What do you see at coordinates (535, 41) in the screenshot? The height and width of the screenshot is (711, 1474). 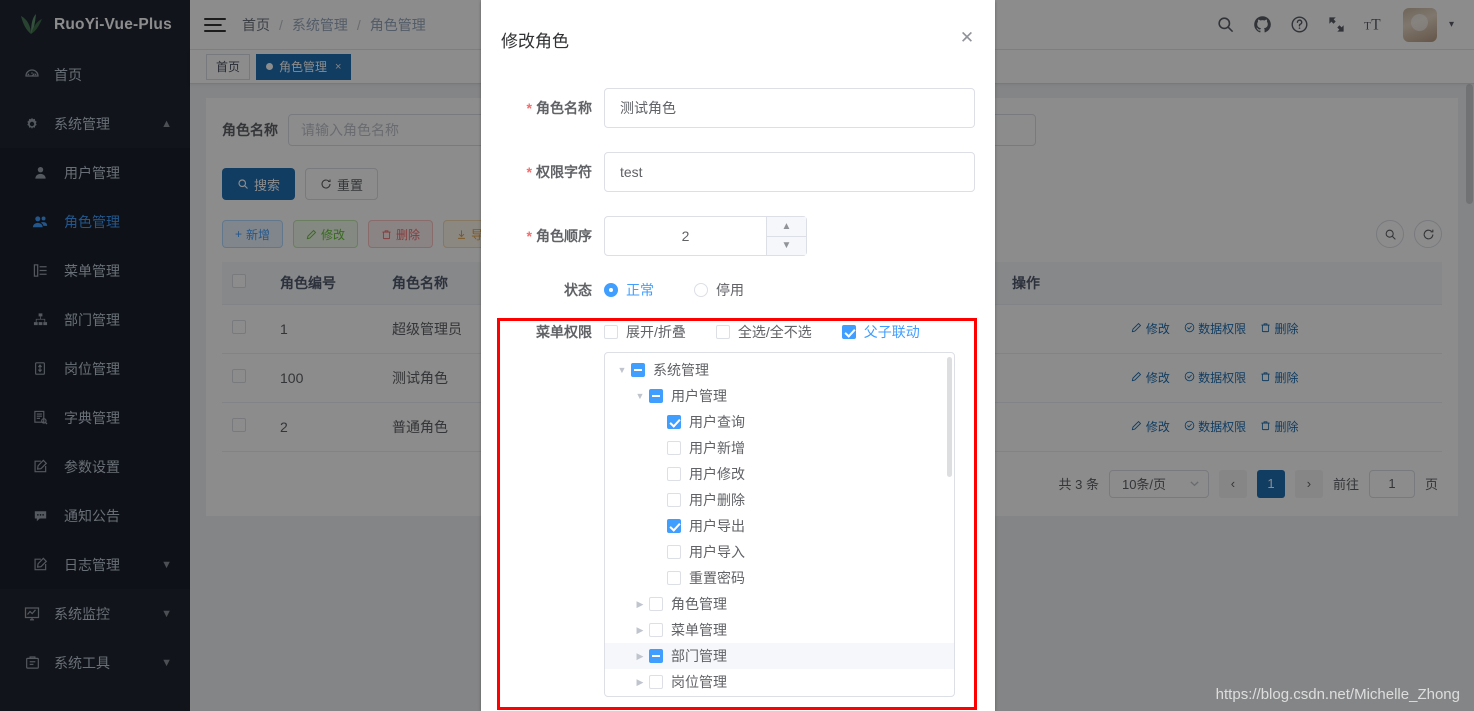 I see `dialog-title: 修改角色` at bounding box center [535, 41].